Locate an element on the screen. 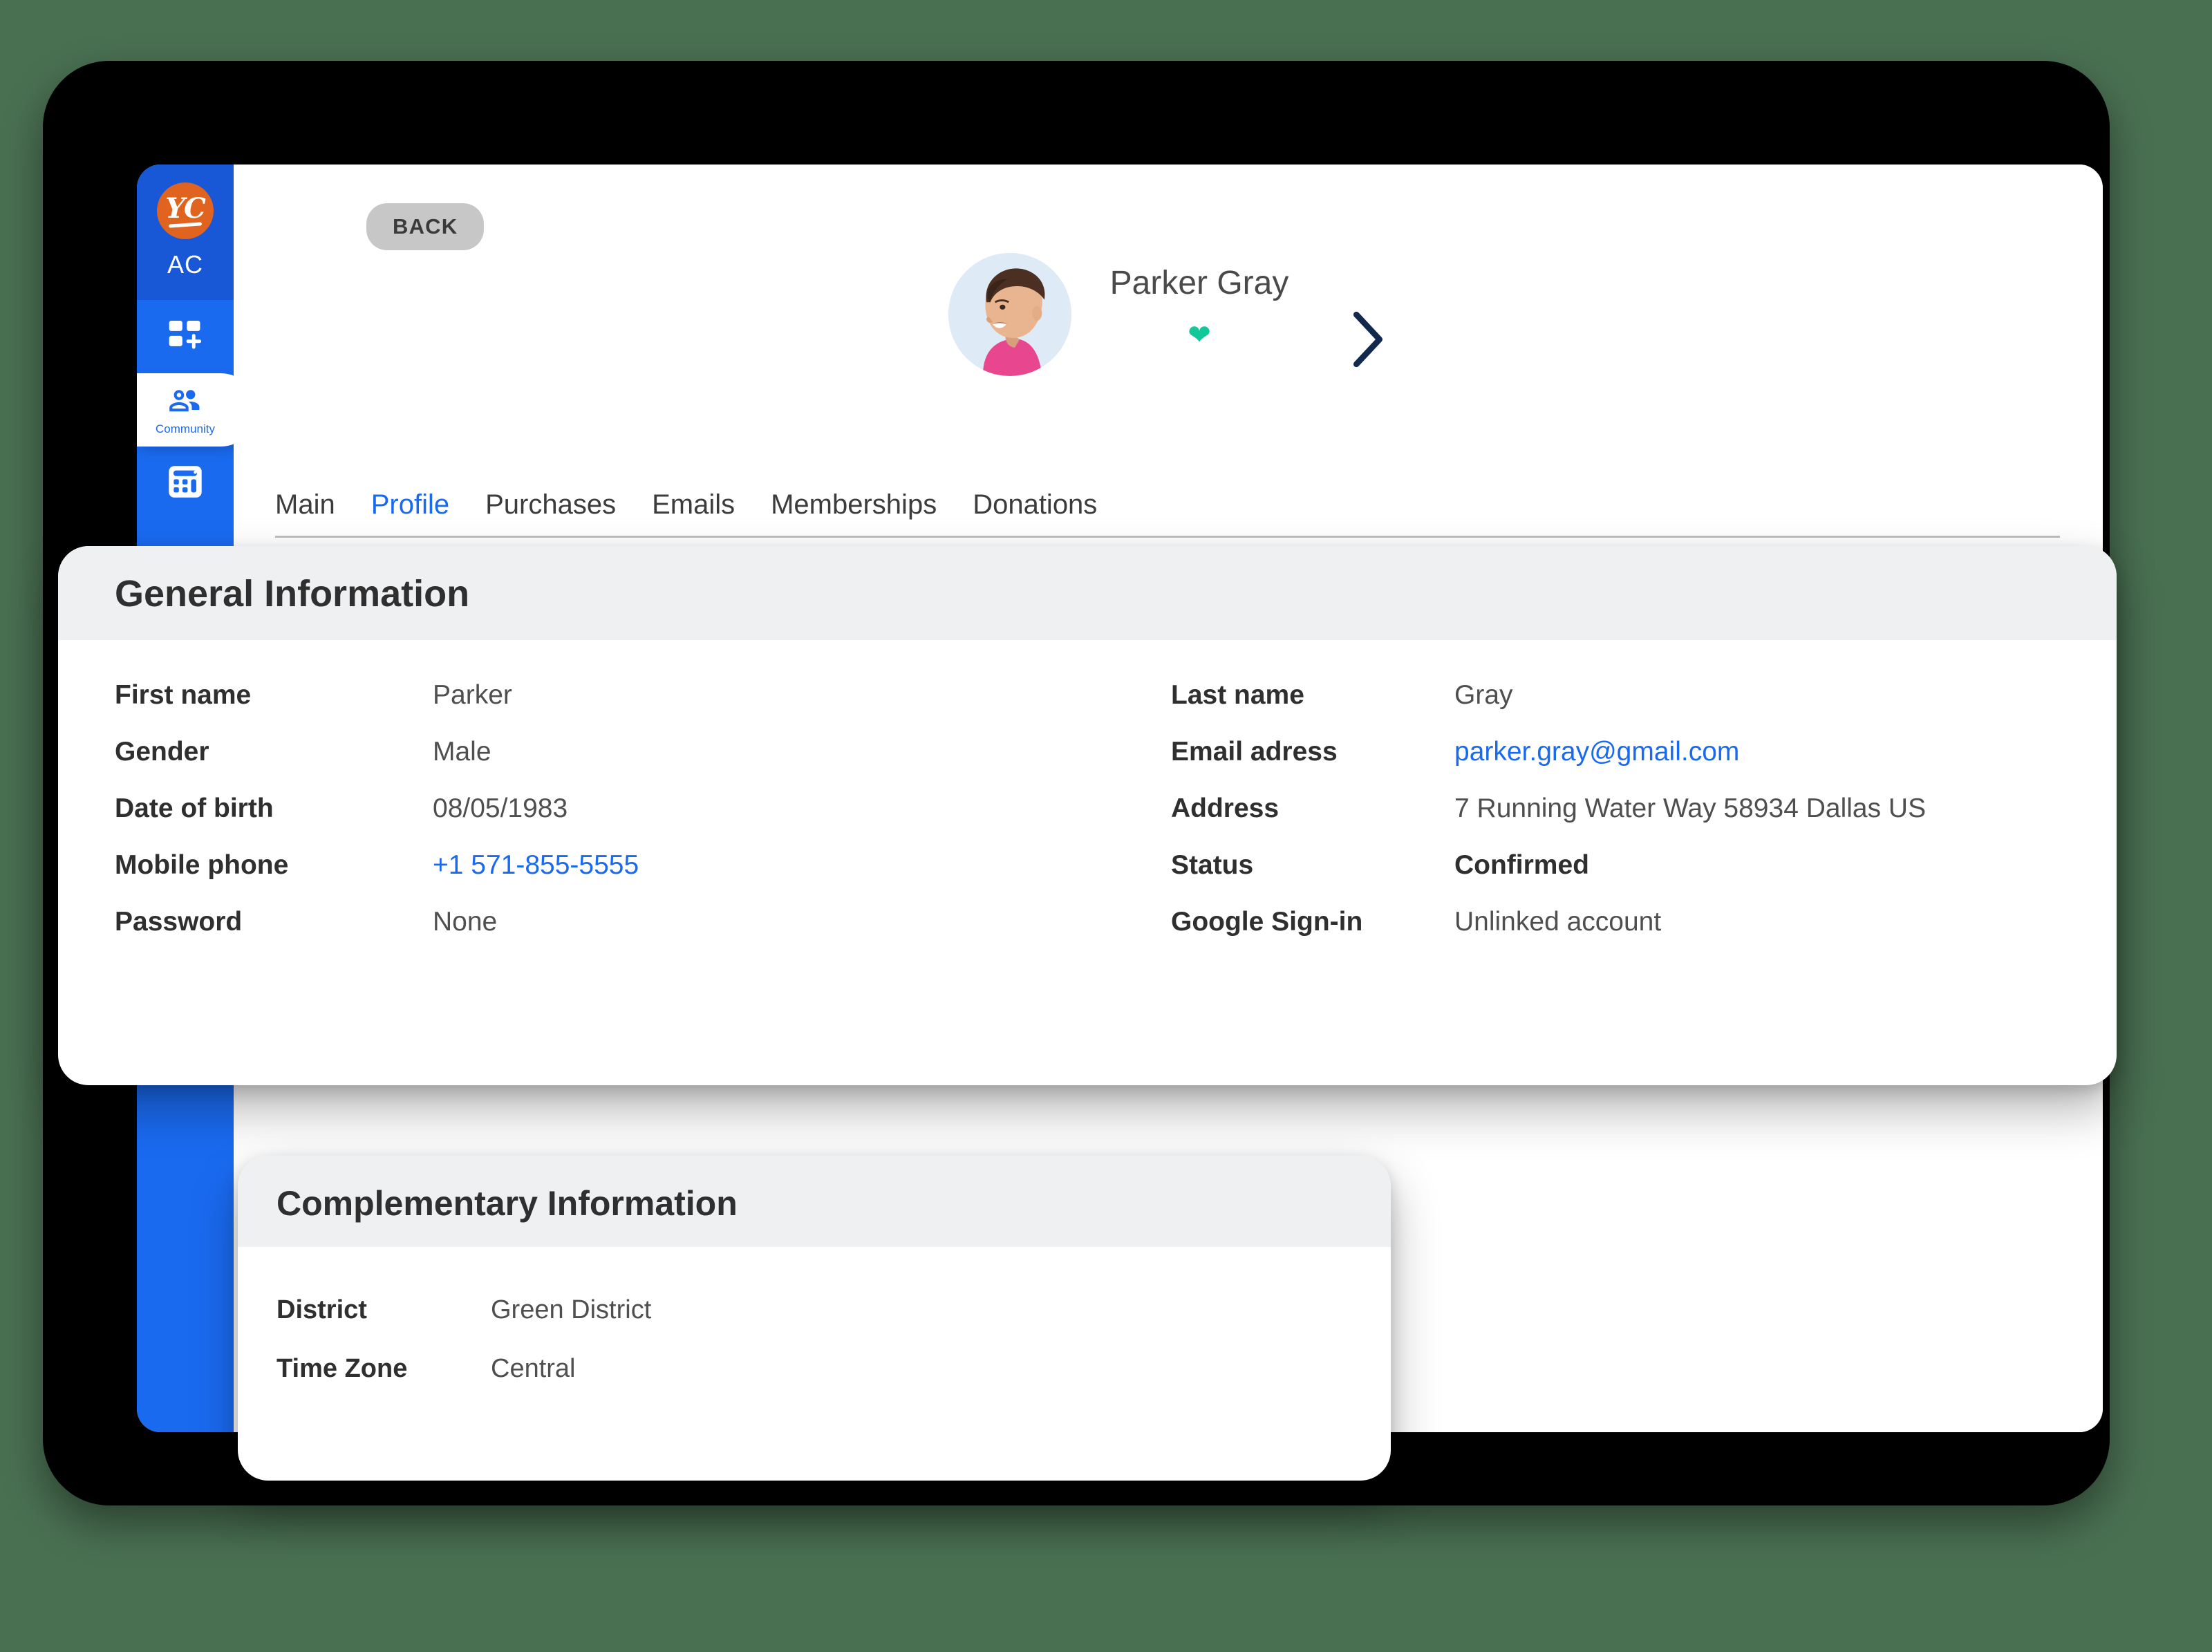 This screenshot has width=2212, height=1652. field-email-address: Email adress parker.gray@gmail.com is located at coordinates (1644, 752).